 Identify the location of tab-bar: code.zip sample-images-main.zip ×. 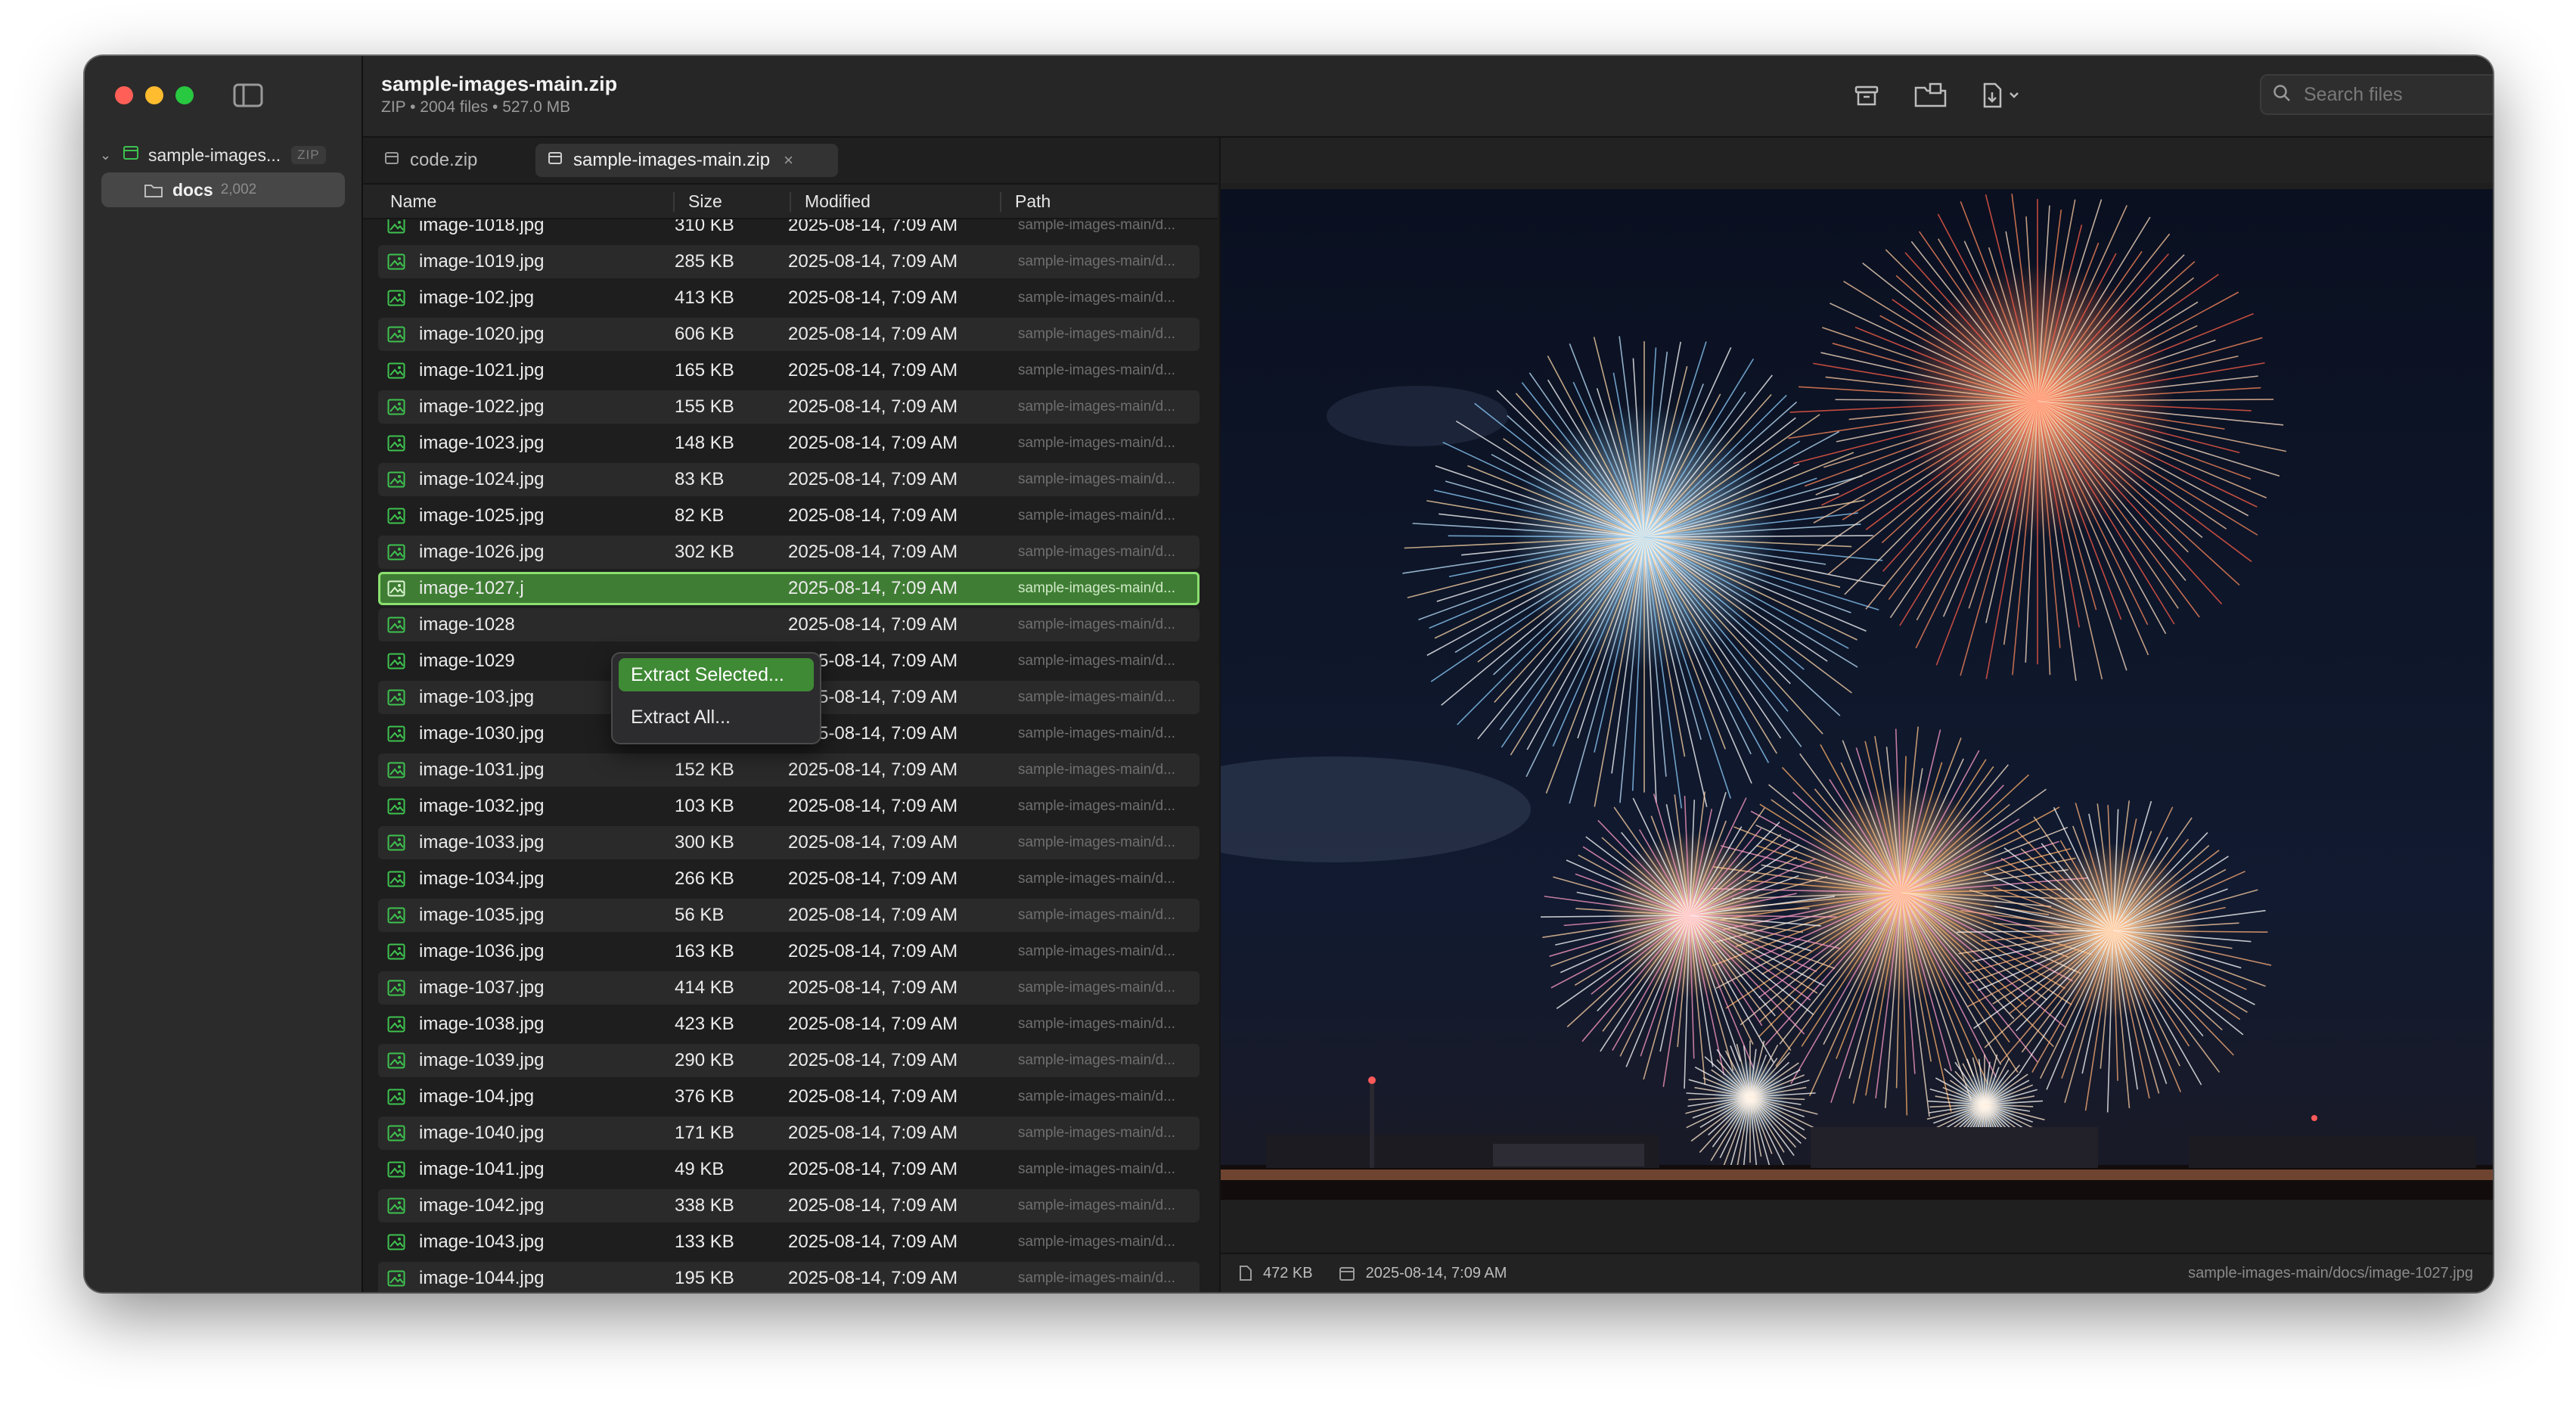
(790, 161).